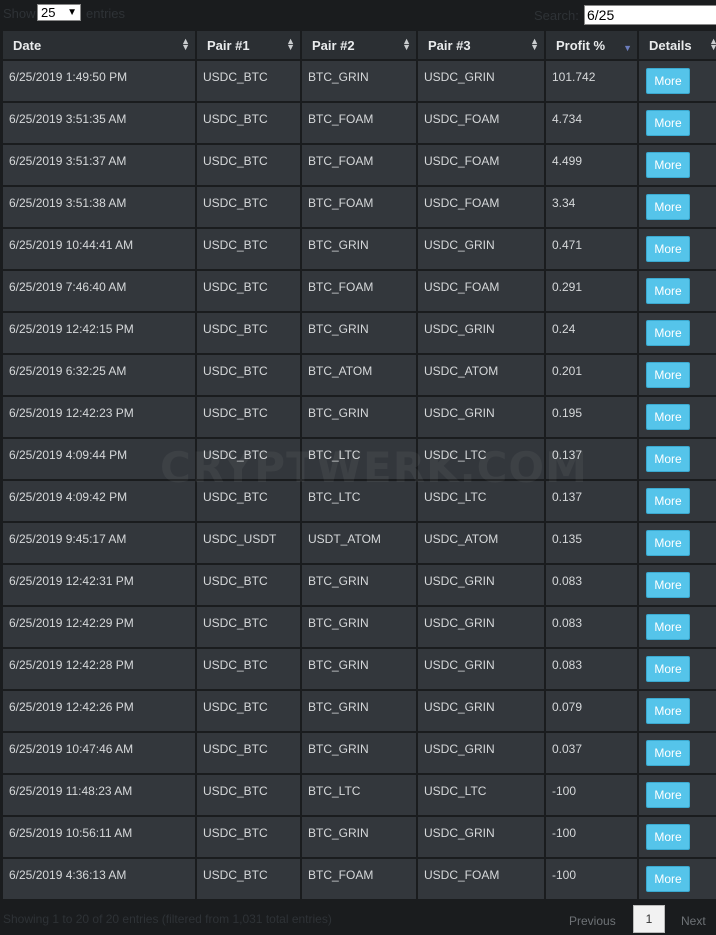 This screenshot has width=716, height=935. I want to click on column-header-label: Date, so click(27, 45).